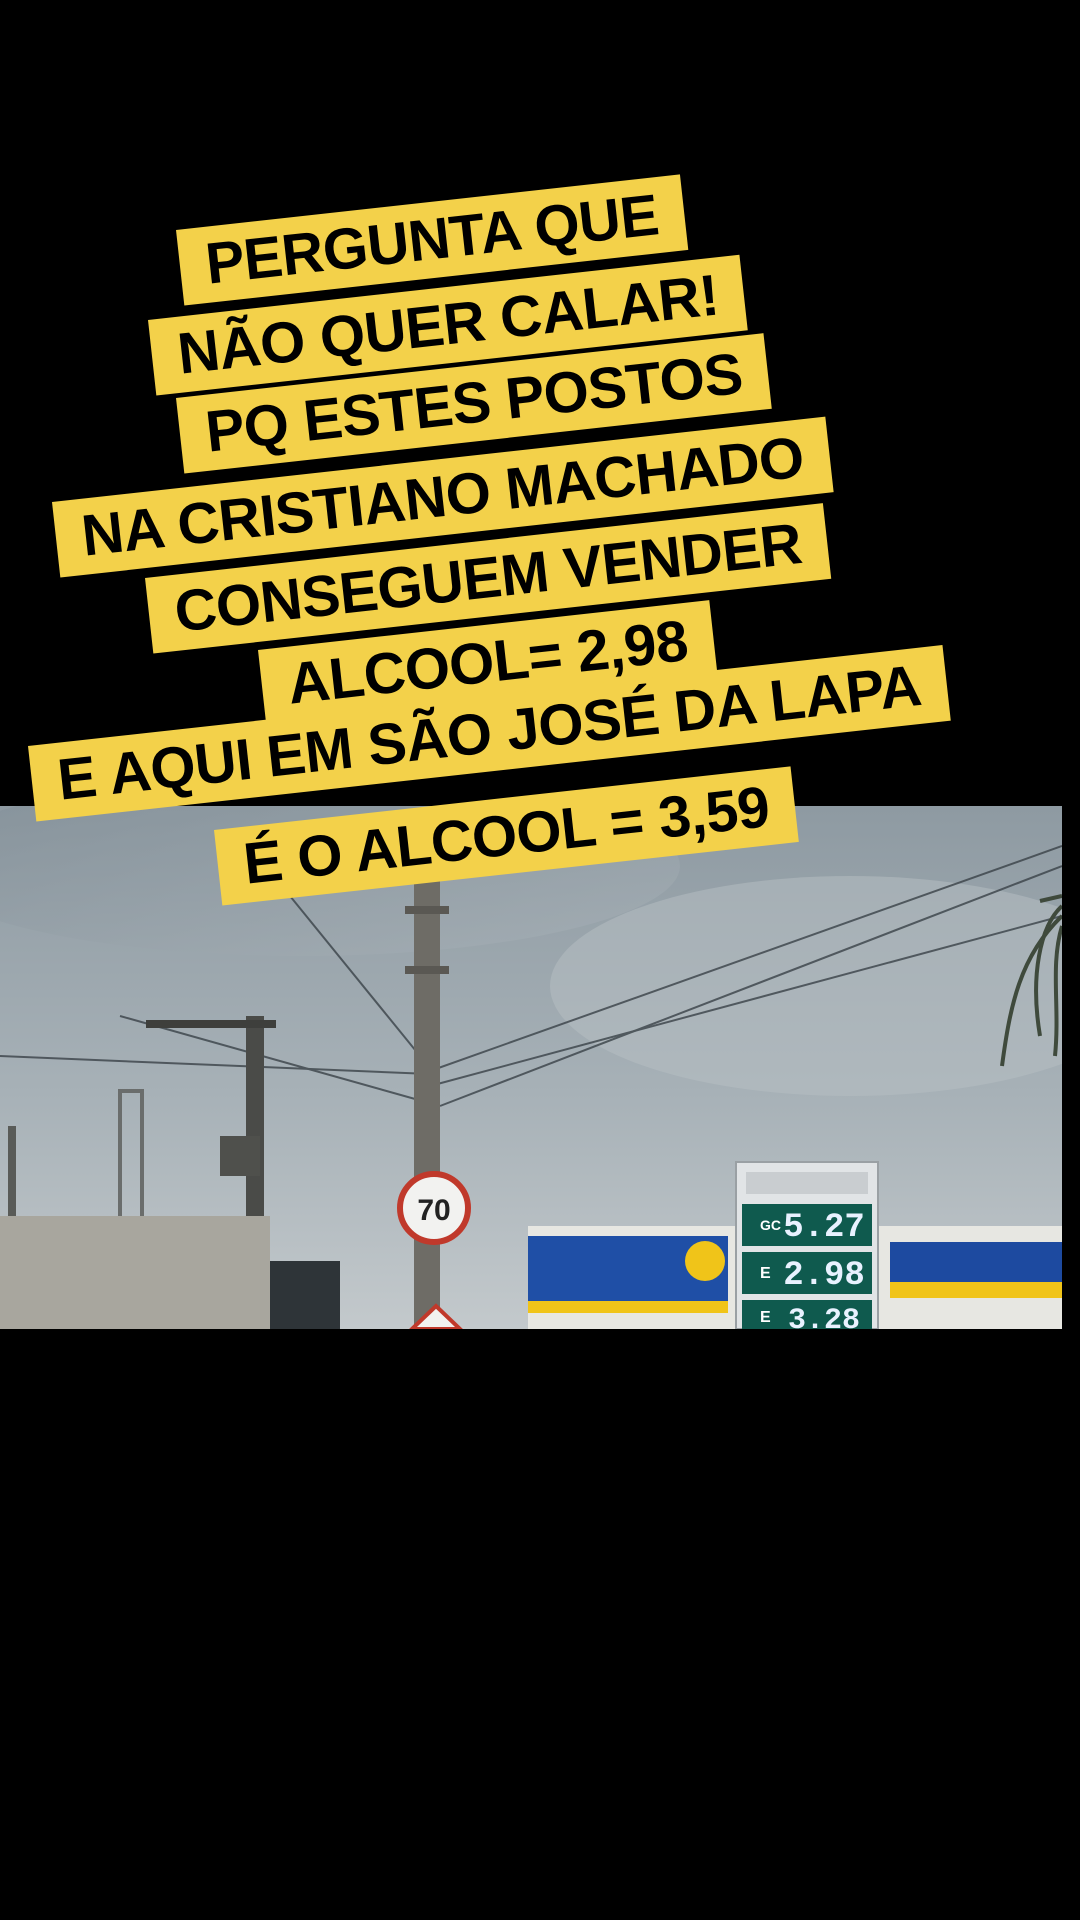 The height and width of the screenshot is (1920, 1080). What do you see at coordinates (427, 1102) in the screenshot?
I see `utility-pole` at bounding box center [427, 1102].